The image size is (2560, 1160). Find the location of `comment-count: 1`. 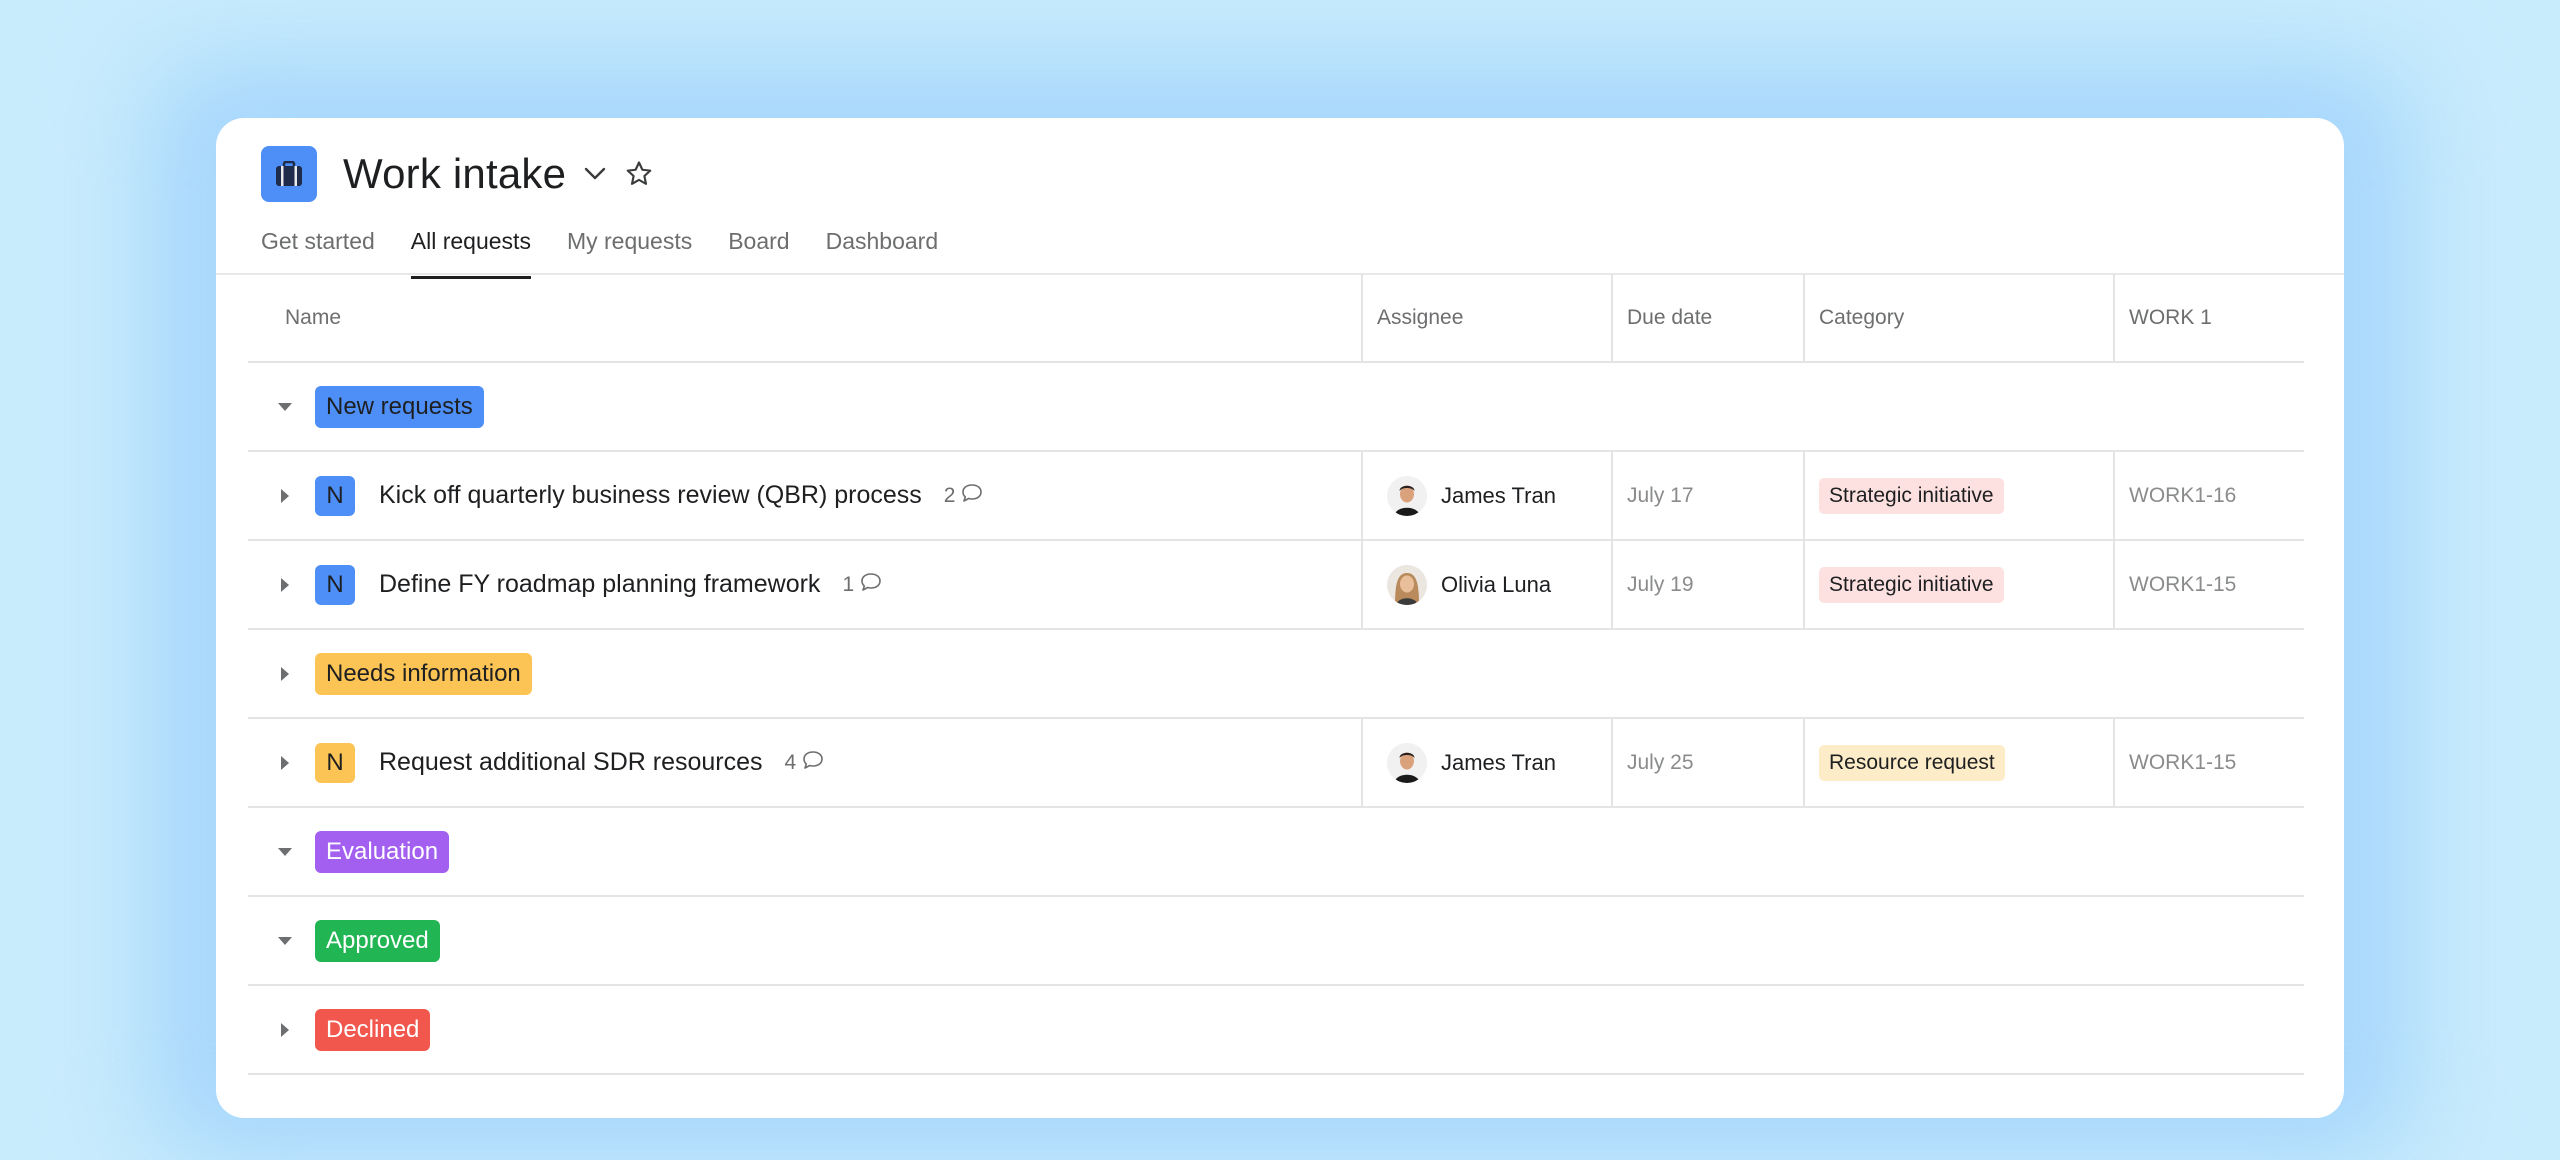

comment-count: 1 is located at coordinates (862, 585).